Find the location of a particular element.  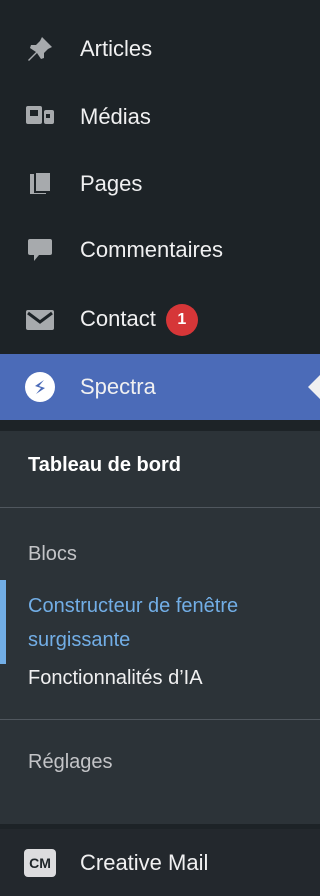

media-icon is located at coordinates (40, 117).